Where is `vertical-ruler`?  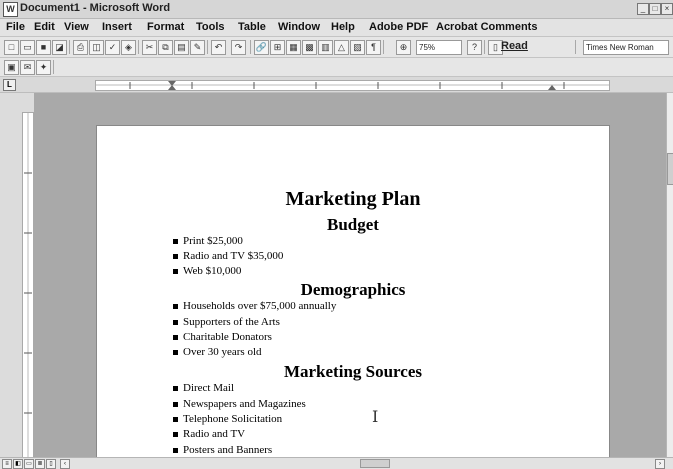 vertical-ruler is located at coordinates (28, 285).